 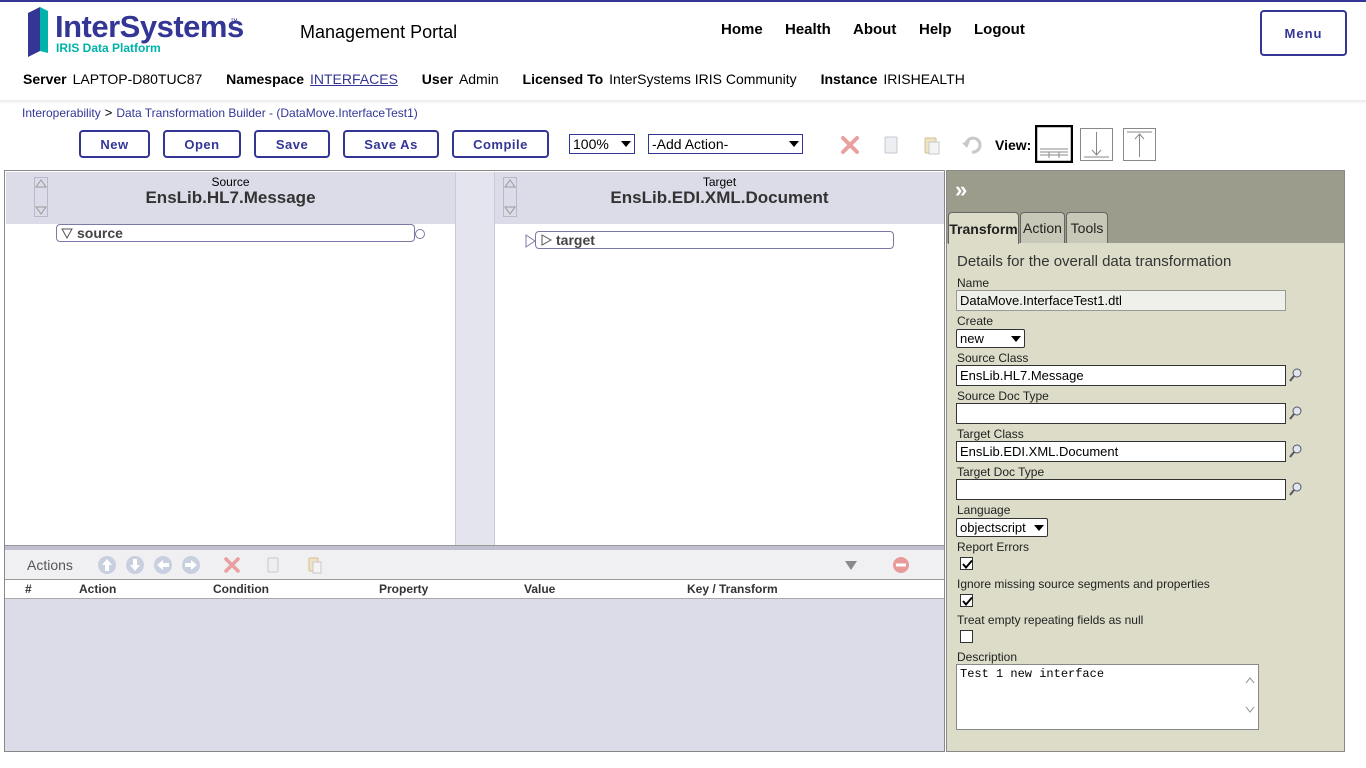 I want to click on col-value: Value, so click(x=539, y=589).